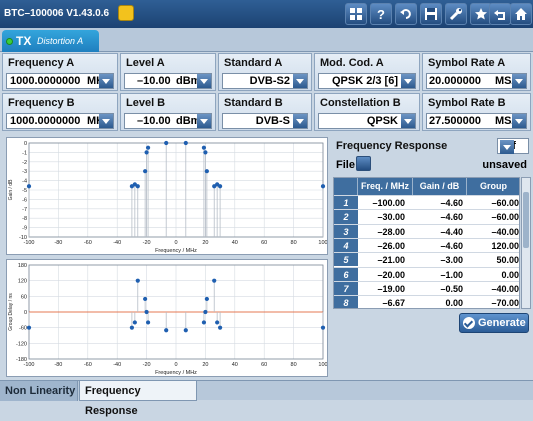 The height and width of the screenshot is (421, 533). Describe the element at coordinates (363, 163) in the screenshot. I see `file-save-icon` at that location.